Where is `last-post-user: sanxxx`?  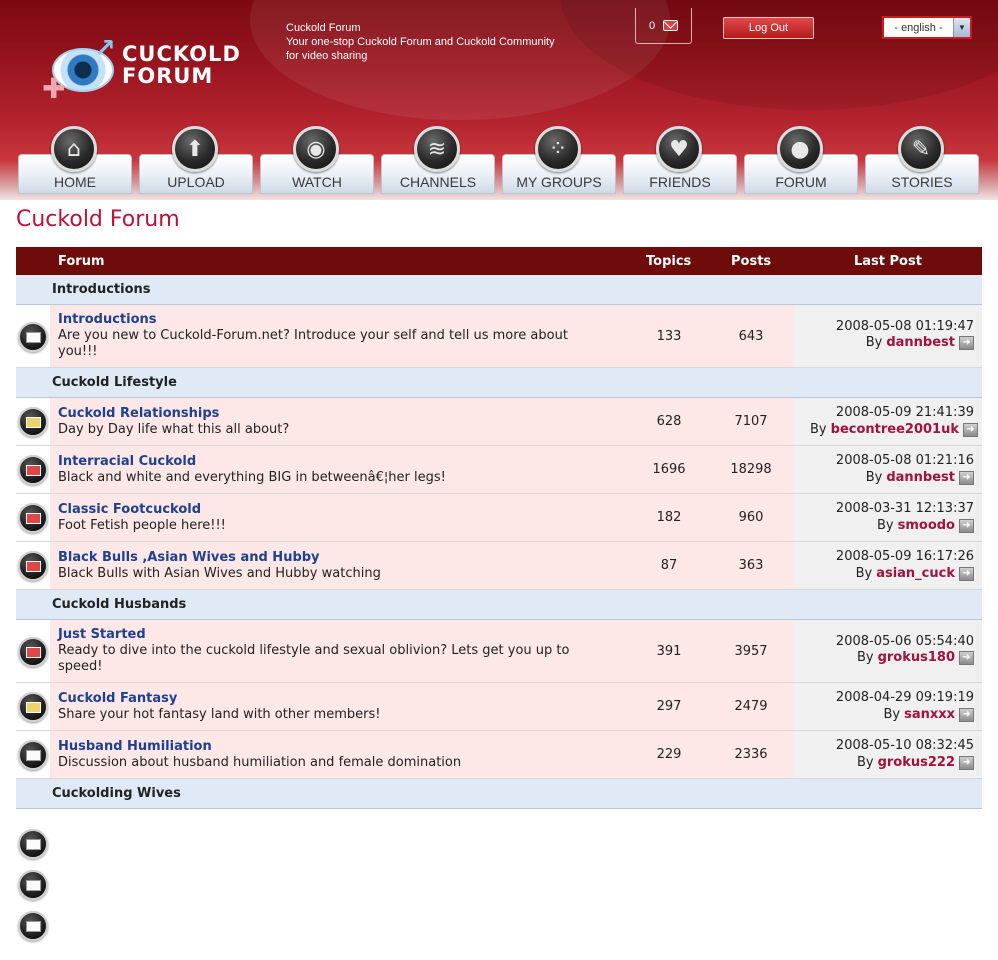 last-post-user: sanxxx is located at coordinates (929, 714).